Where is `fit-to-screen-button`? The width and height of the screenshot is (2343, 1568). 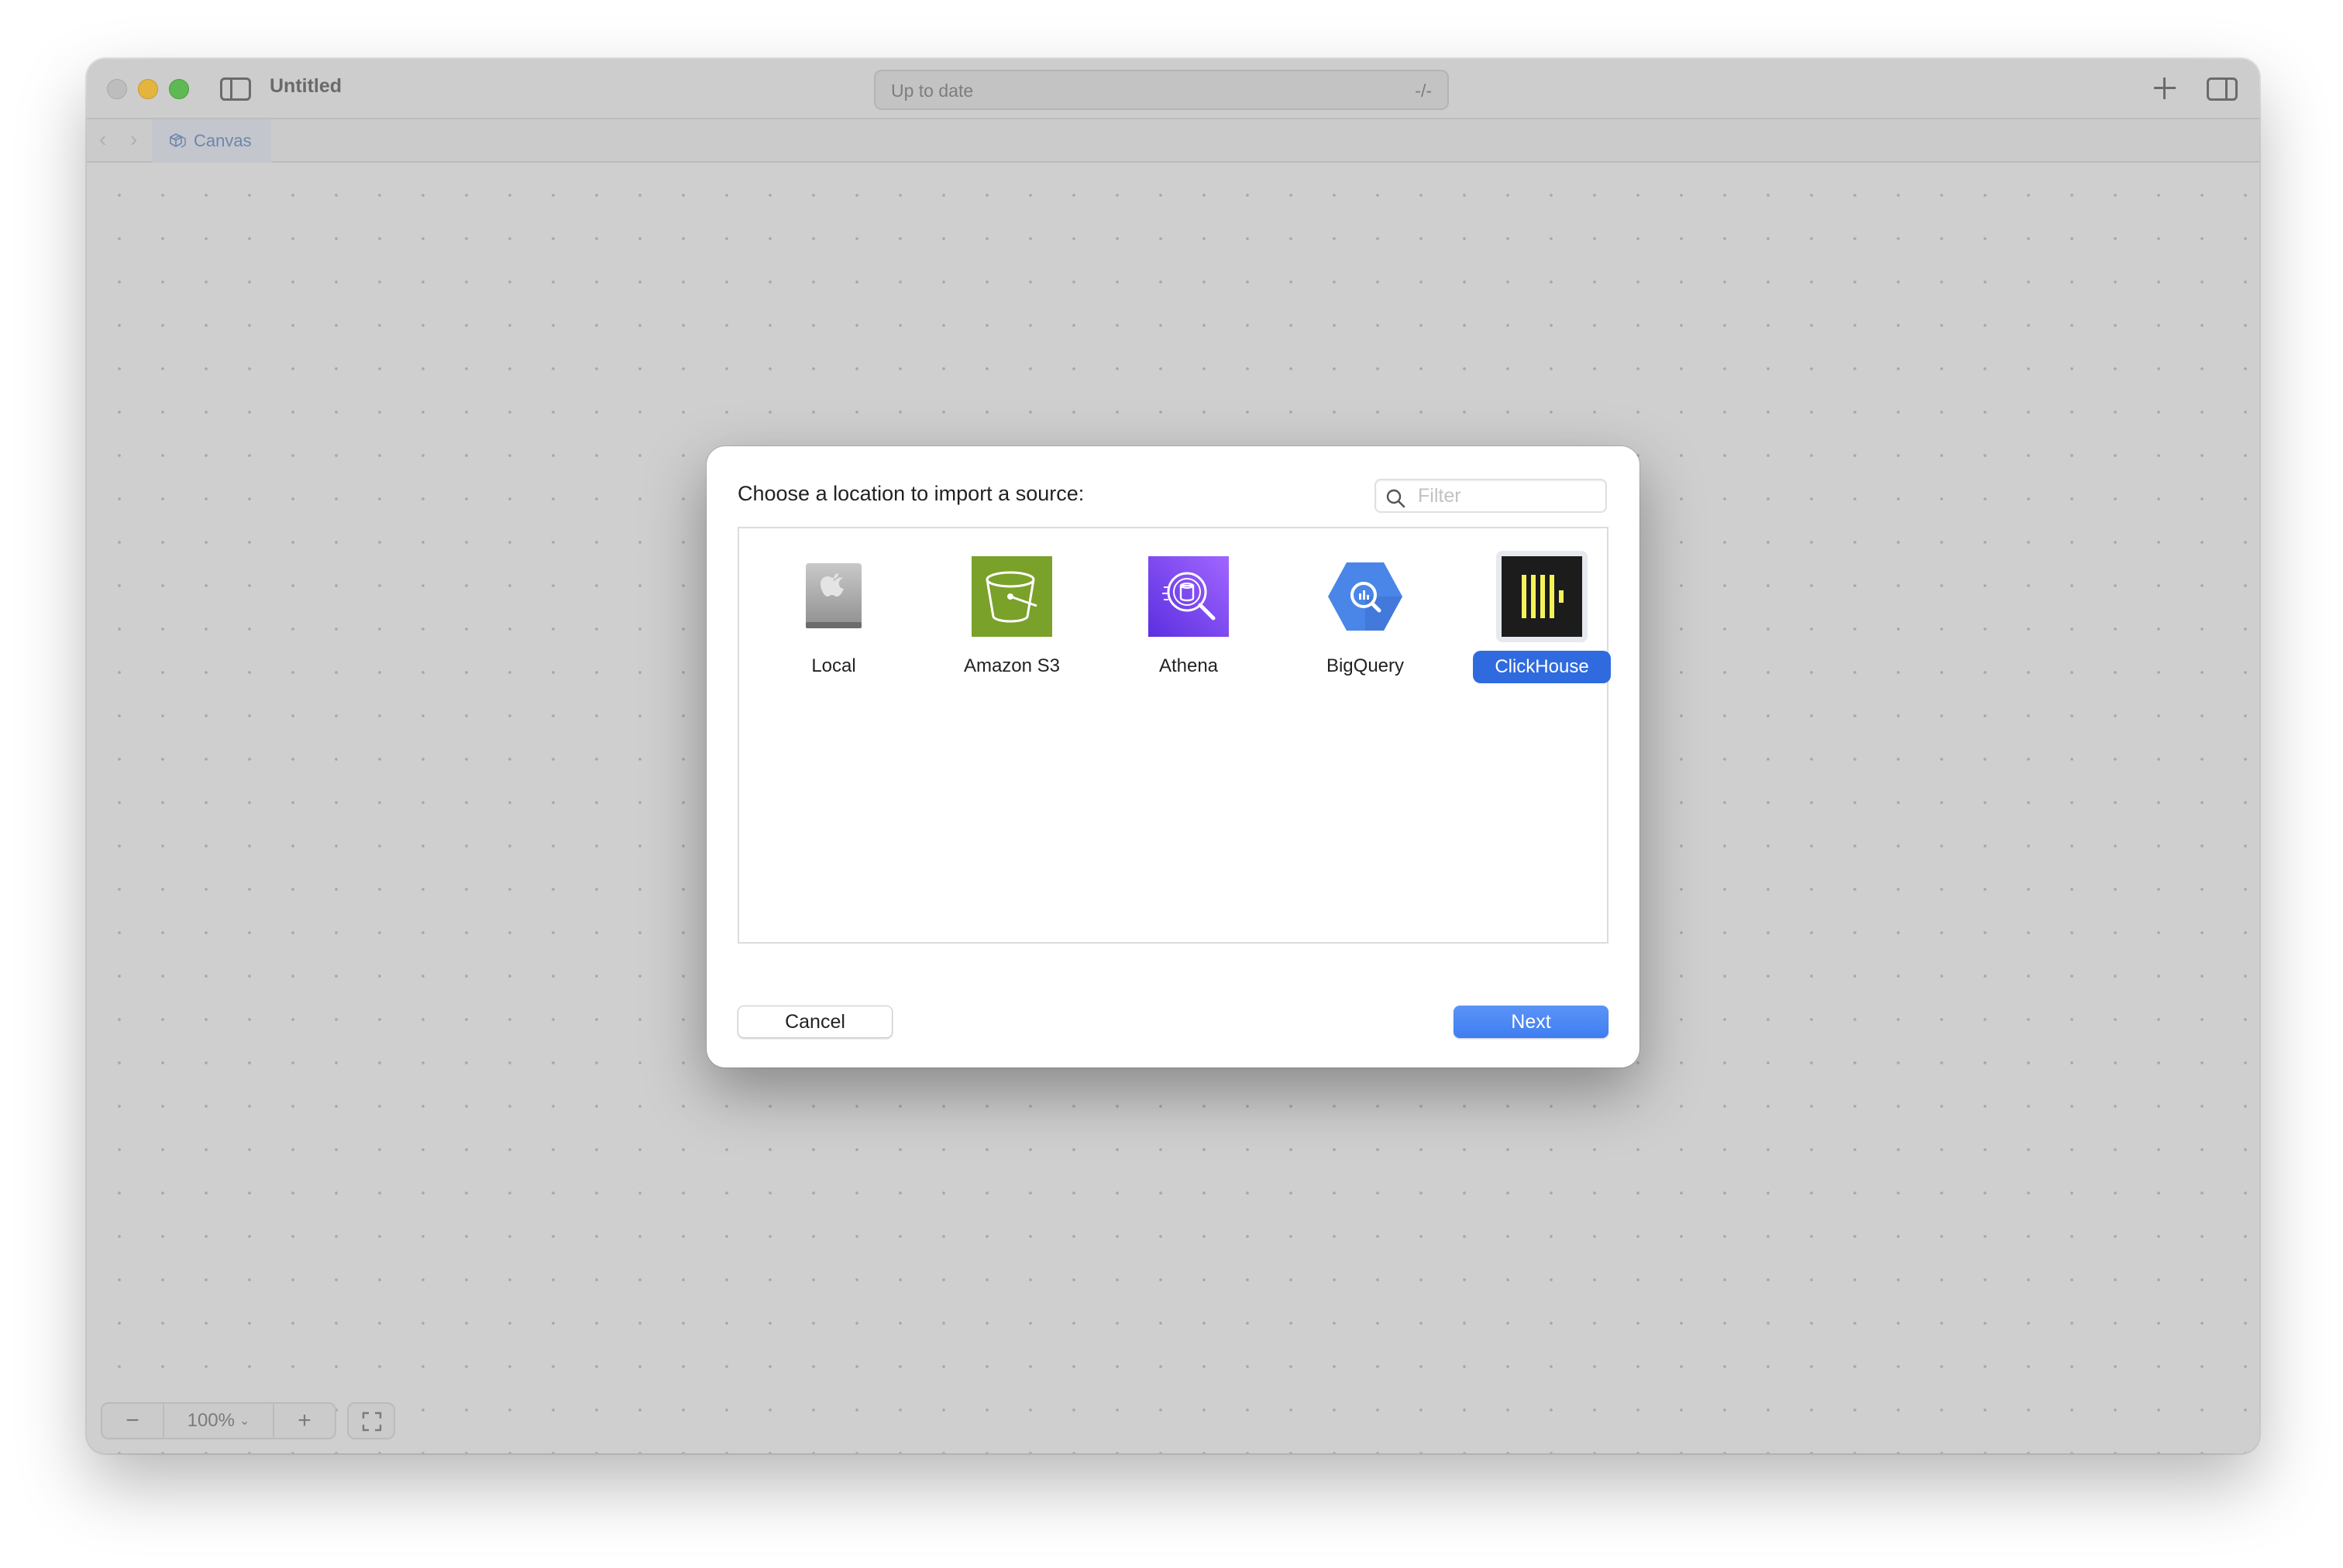
fit-to-screen-button is located at coordinates (371, 1420).